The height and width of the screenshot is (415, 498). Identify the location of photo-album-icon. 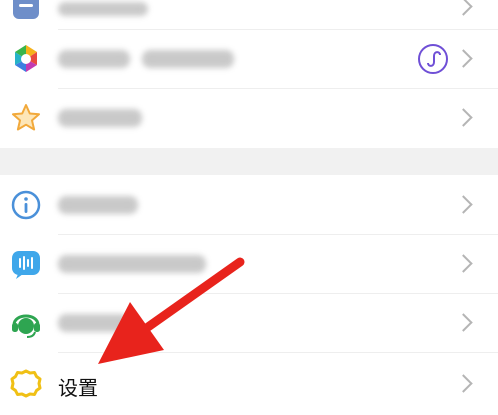
(26, 59).